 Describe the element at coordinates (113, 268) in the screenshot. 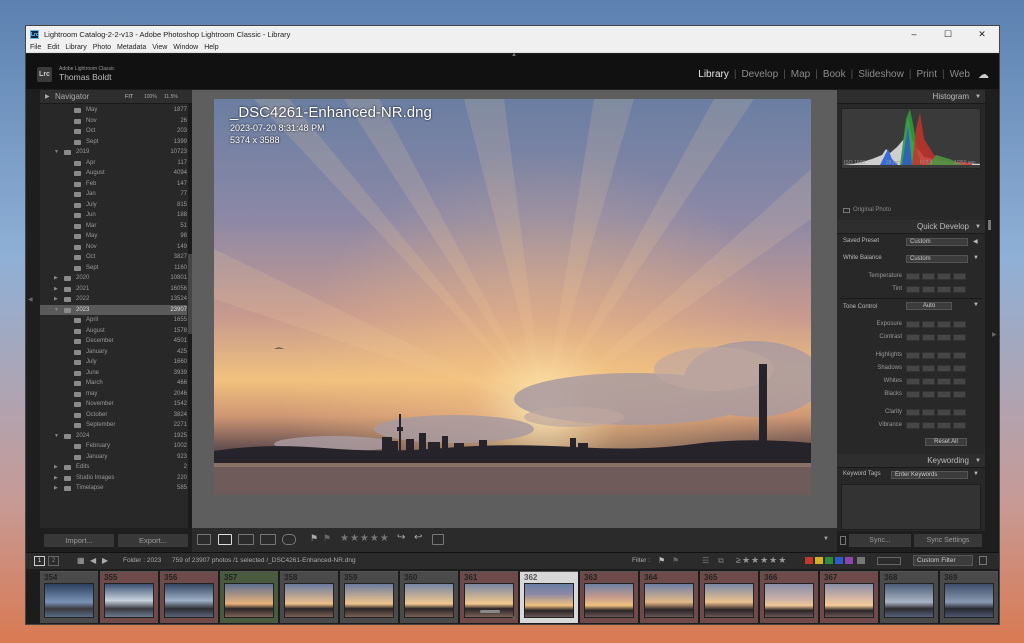

I see `folder-row: Sept 1160` at that location.